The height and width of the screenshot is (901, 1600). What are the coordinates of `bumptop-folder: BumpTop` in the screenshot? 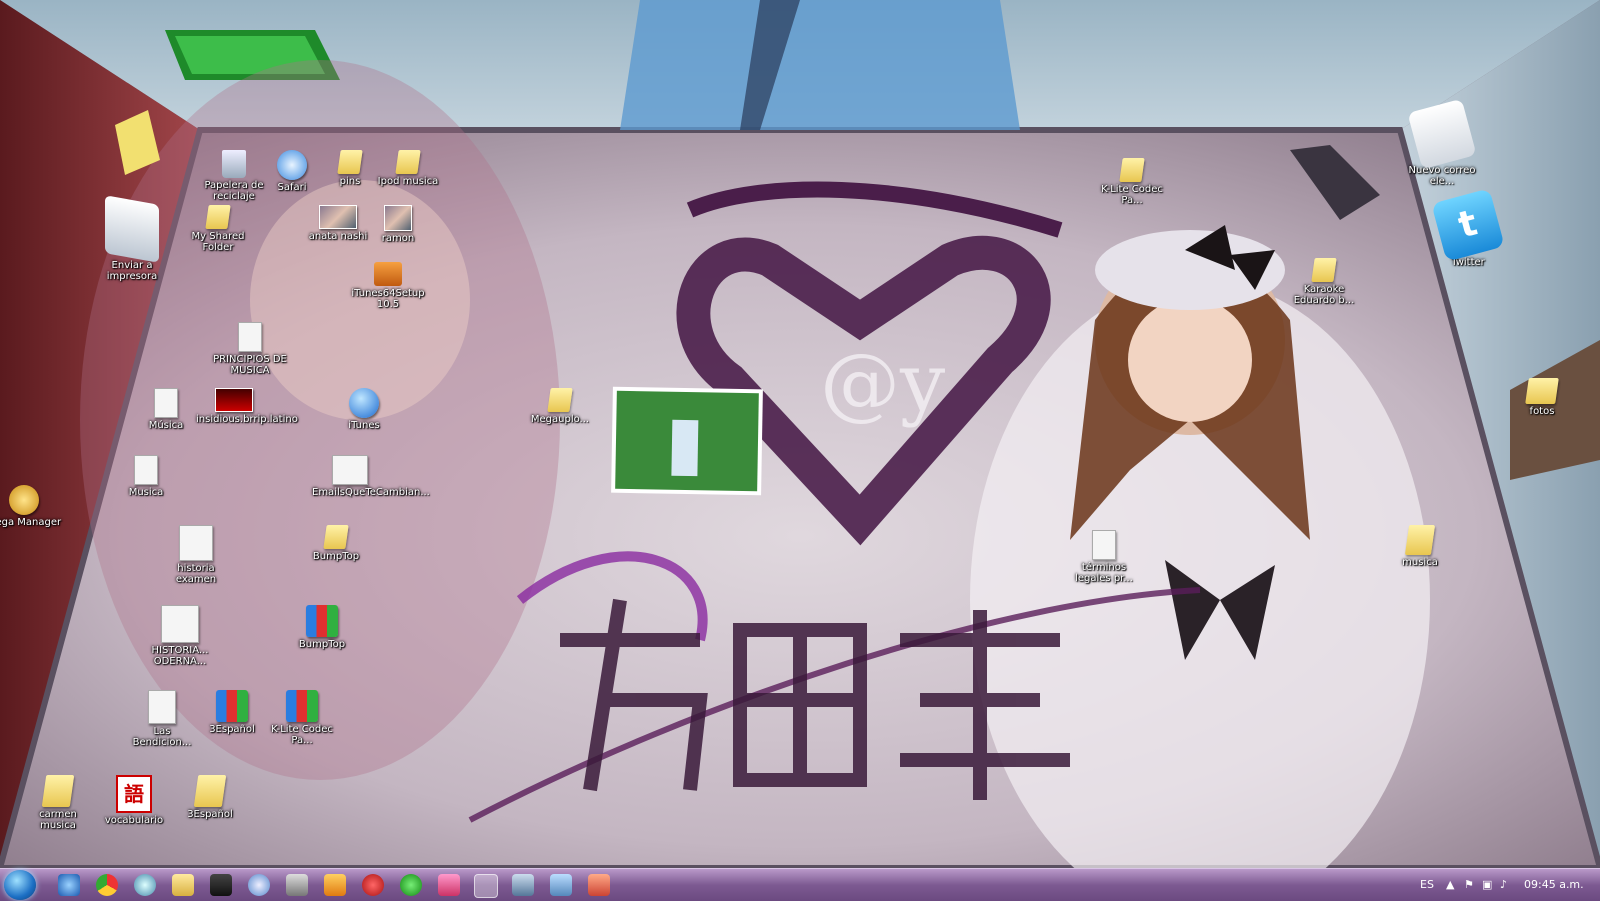 It's located at (336, 543).